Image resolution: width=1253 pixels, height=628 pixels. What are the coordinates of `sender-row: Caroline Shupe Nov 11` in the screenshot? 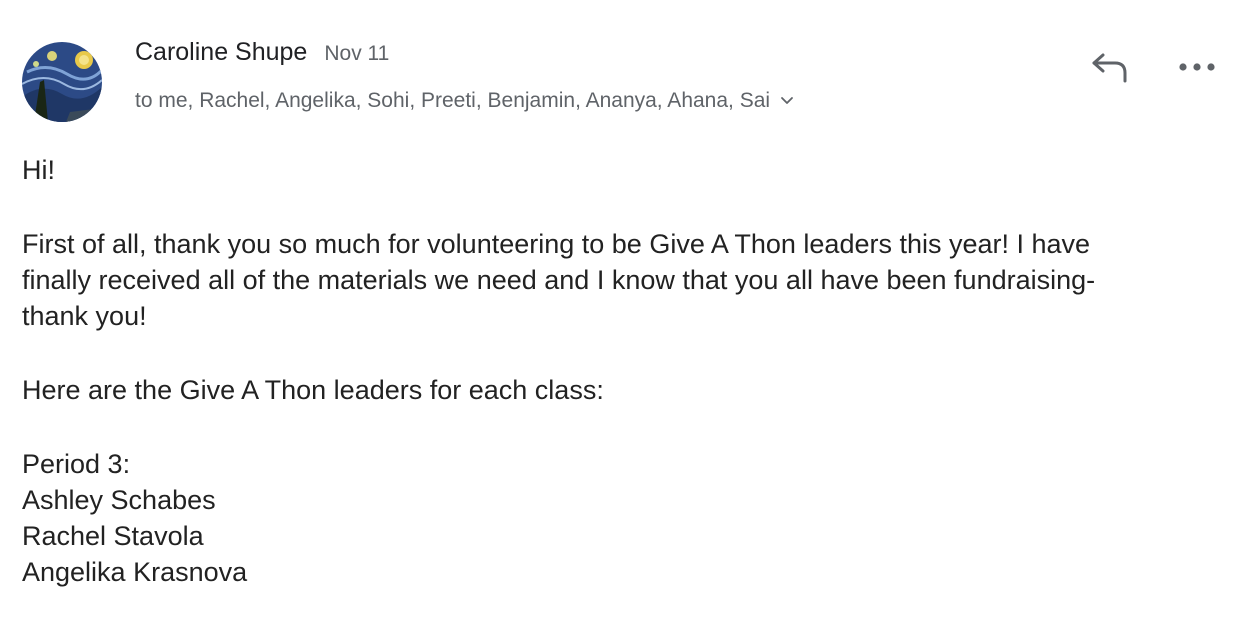 It's located at (262, 55).